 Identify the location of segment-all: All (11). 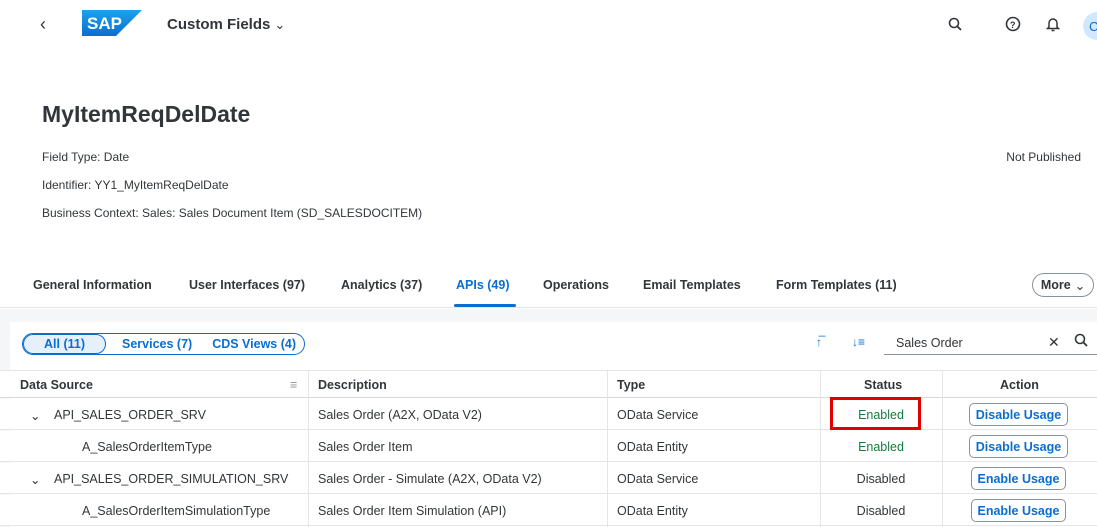
(64, 344).